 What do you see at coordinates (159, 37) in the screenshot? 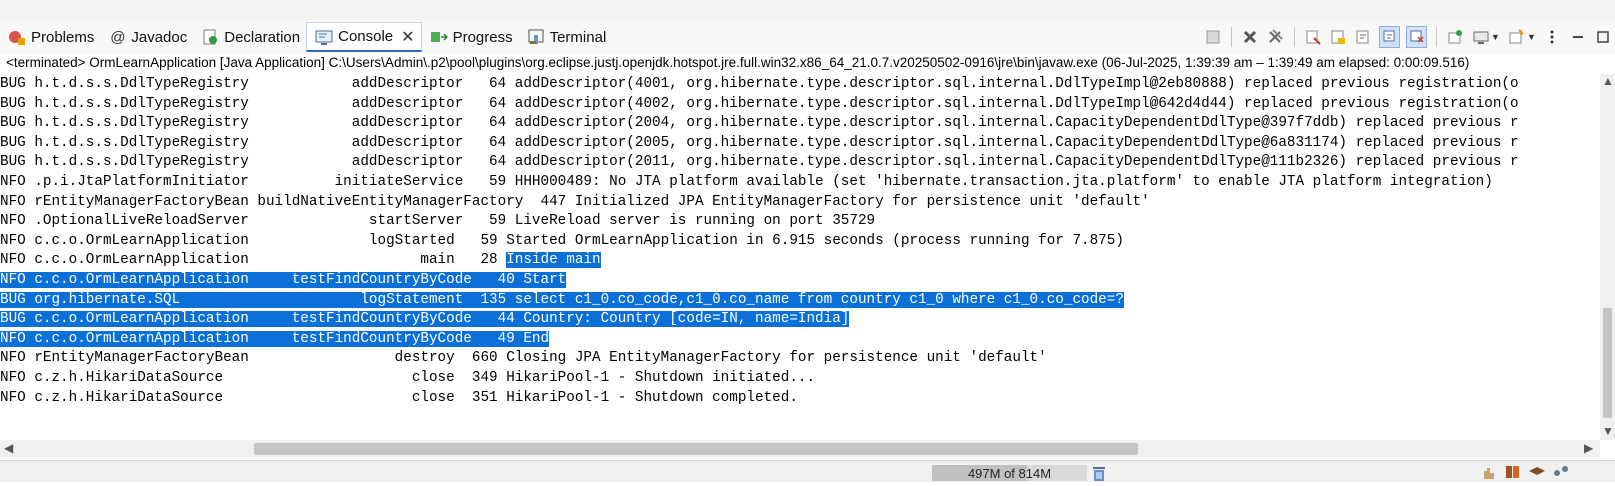
I see `tab-label: Javadoc` at bounding box center [159, 37].